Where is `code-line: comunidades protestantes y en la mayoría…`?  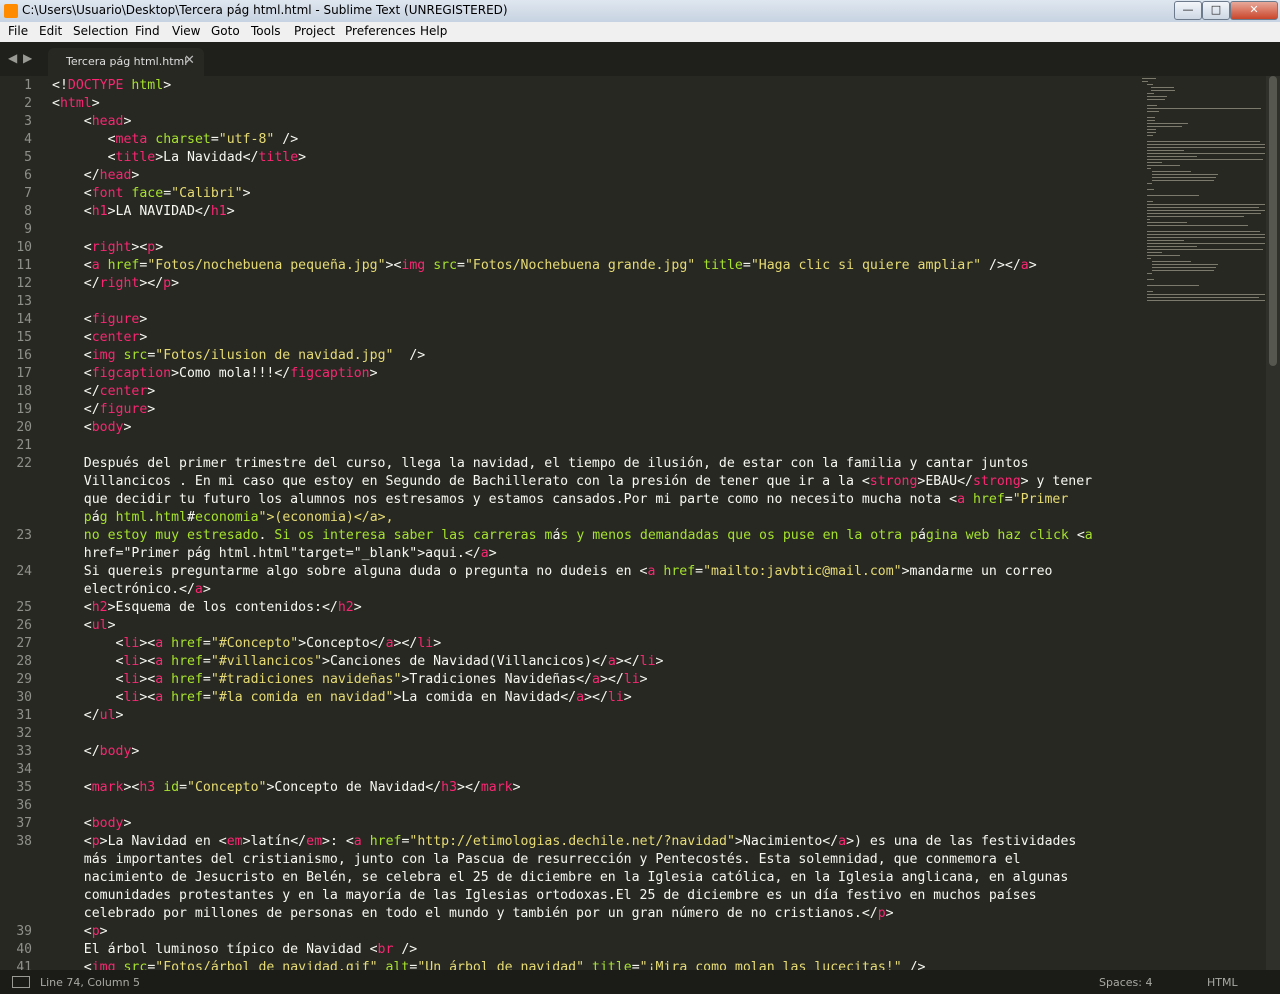 code-line: comunidades protestantes y en la mayoría… is located at coordinates (597, 896).